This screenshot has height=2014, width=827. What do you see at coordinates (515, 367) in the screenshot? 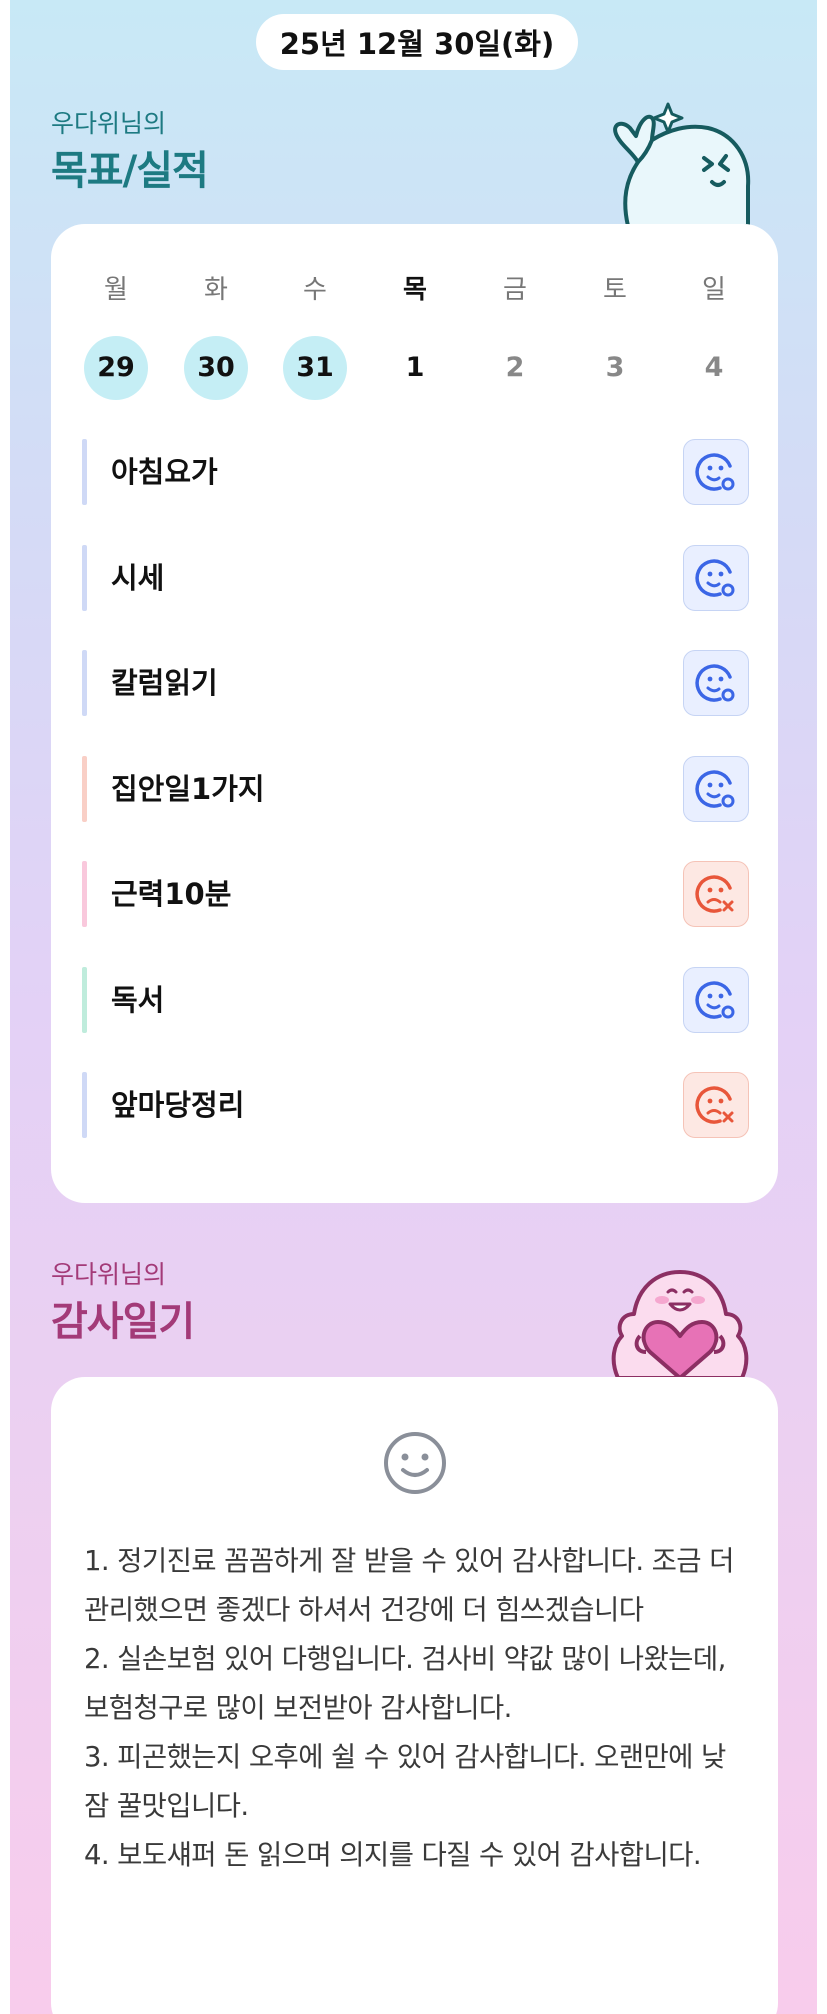
I see `day-number: 2` at bounding box center [515, 367].